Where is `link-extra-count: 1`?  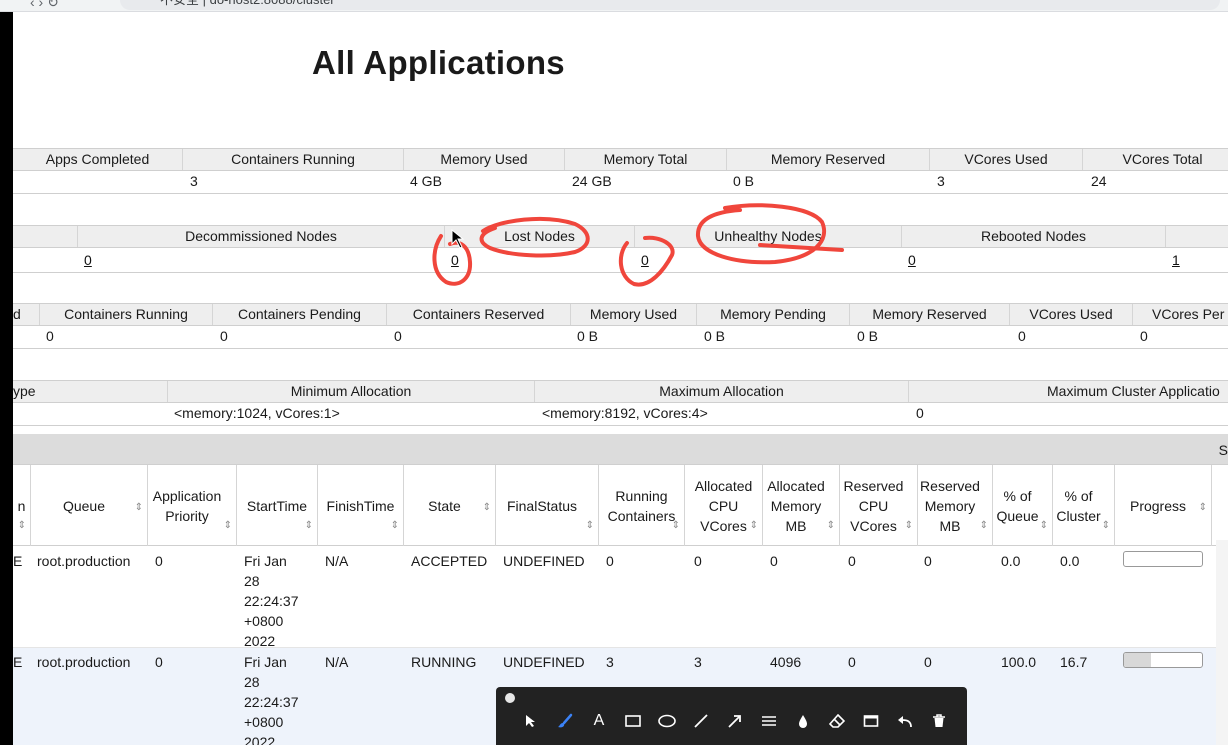
link-extra-count: 1 is located at coordinates (1176, 261).